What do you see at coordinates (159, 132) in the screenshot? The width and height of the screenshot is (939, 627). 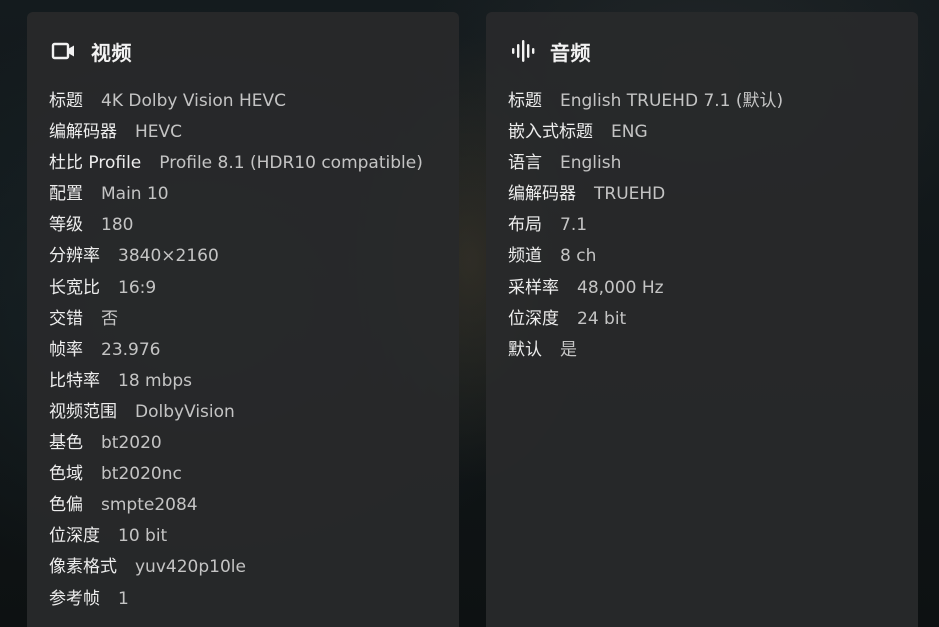 I see `property-value: HEVC` at bounding box center [159, 132].